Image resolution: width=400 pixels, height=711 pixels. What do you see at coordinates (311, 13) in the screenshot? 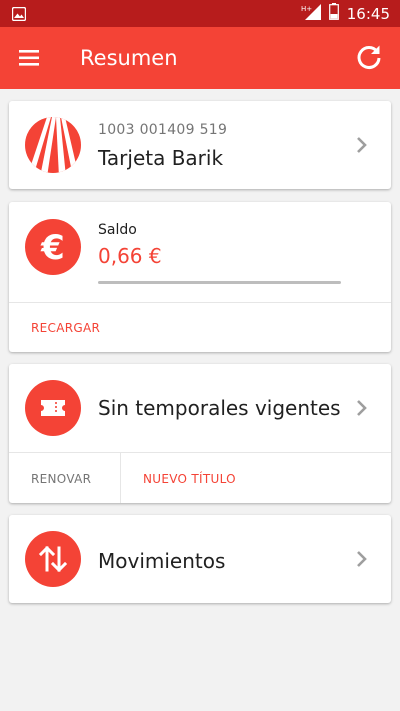
I see `signal-icon: H+` at bounding box center [311, 13].